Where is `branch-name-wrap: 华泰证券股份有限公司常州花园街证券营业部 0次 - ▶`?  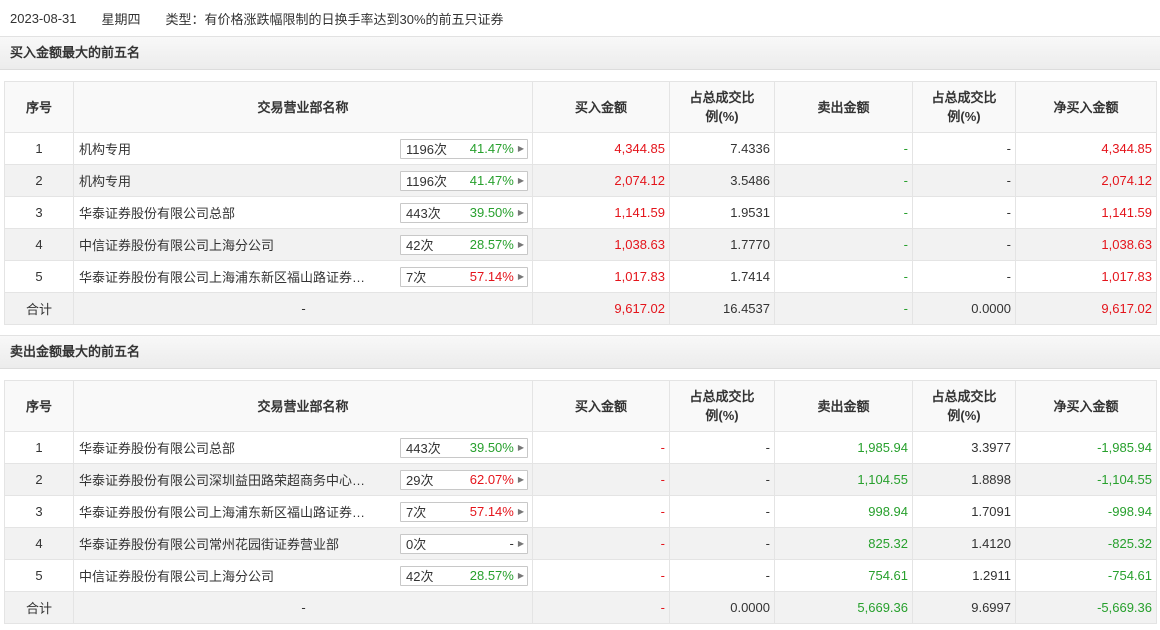
branch-name-wrap: 华泰证券股份有限公司常州花园街证券营业部 0次 - ▶ is located at coordinates (303, 543).